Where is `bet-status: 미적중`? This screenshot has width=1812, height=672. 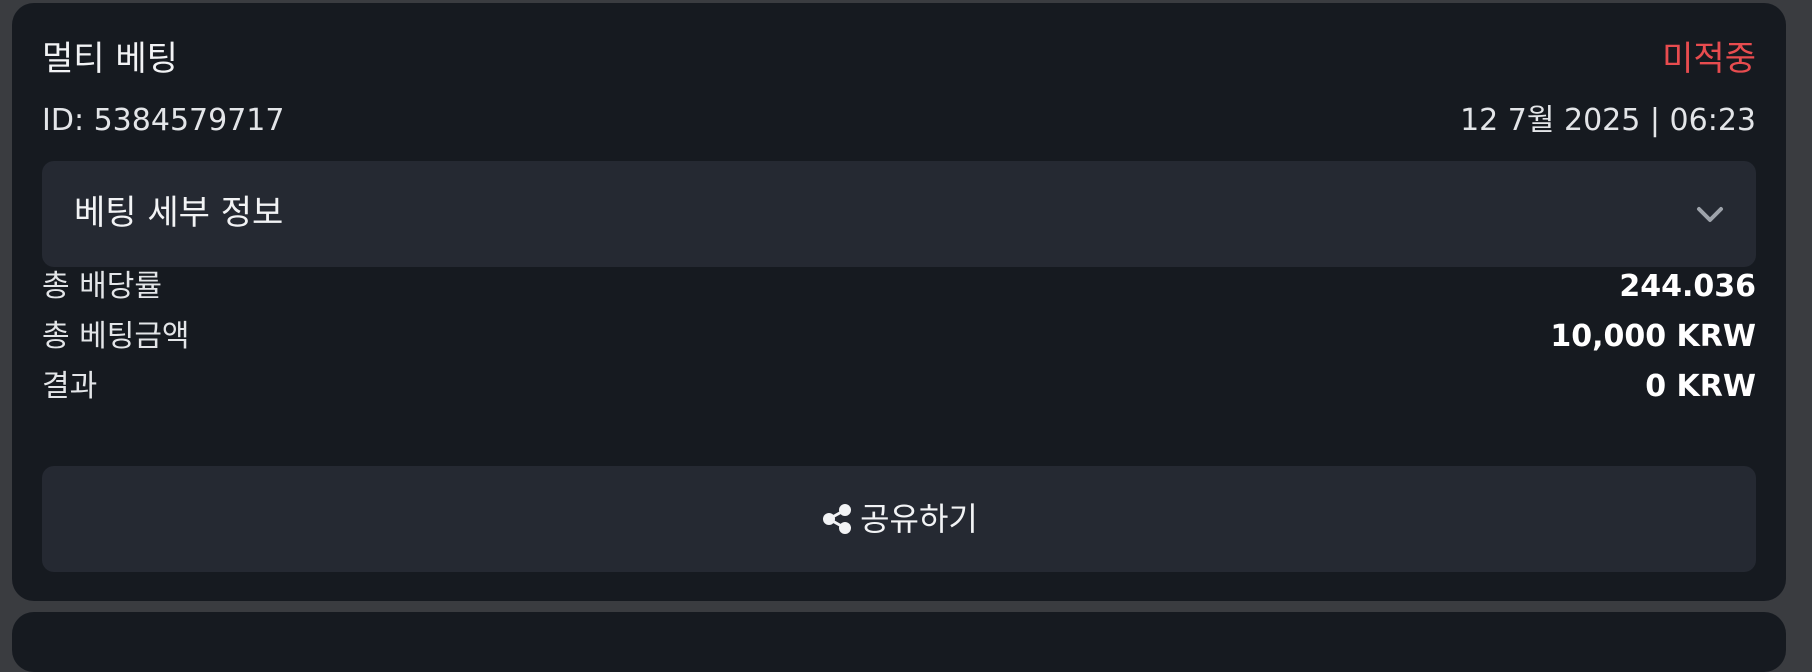
bet-status: 미적중 is located at coordinates (1709, 59).